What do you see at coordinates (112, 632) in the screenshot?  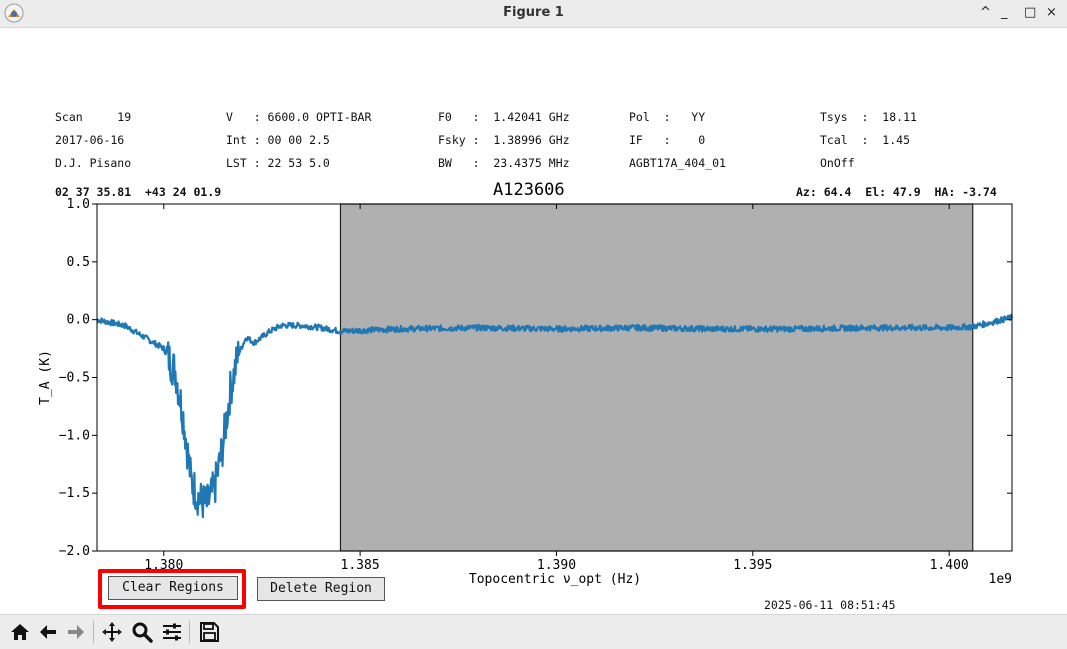 I see `pan-icon` at bounding box center [112, 632].